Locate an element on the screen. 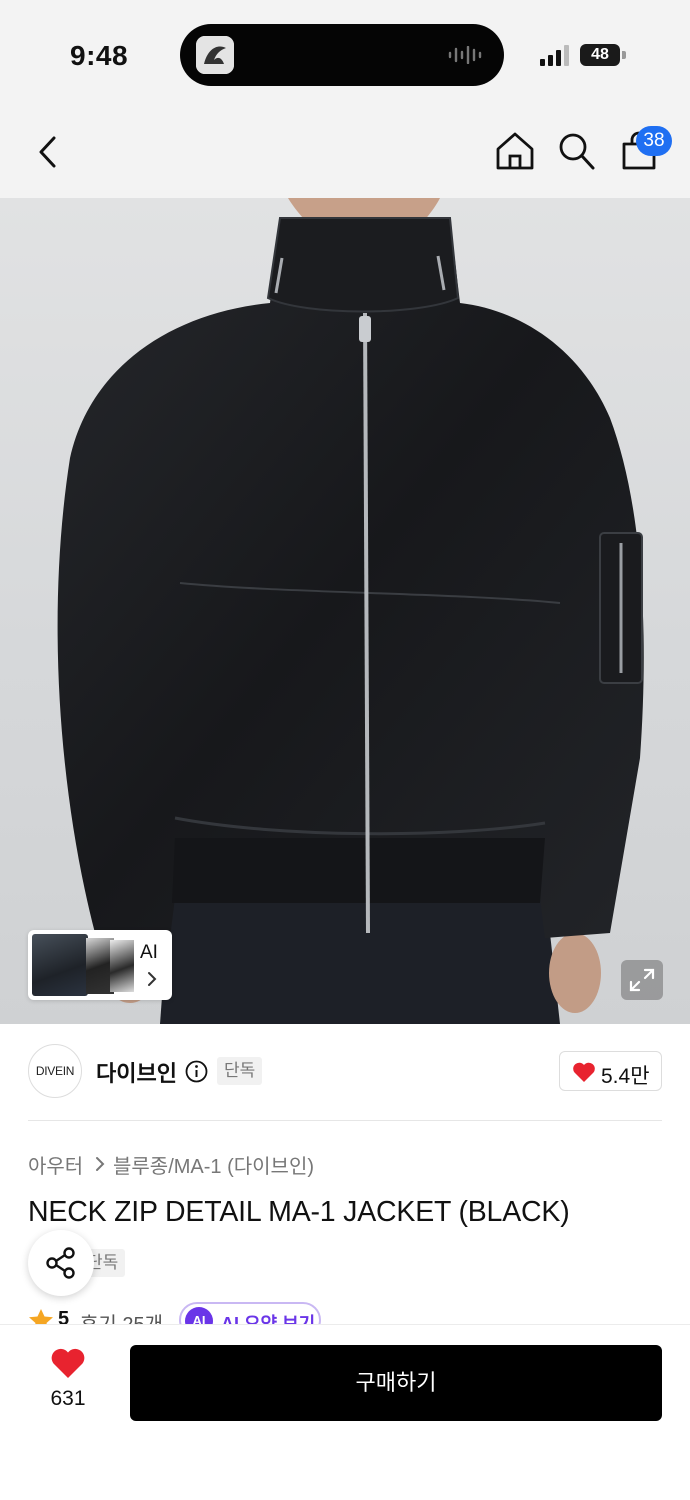 Image resolution: width=690 pixels, height=1500 pixels. product-title: NECK ZIP DETAIL MA-1 JACKET (BLACK) is located at coordinates (299, 1212).